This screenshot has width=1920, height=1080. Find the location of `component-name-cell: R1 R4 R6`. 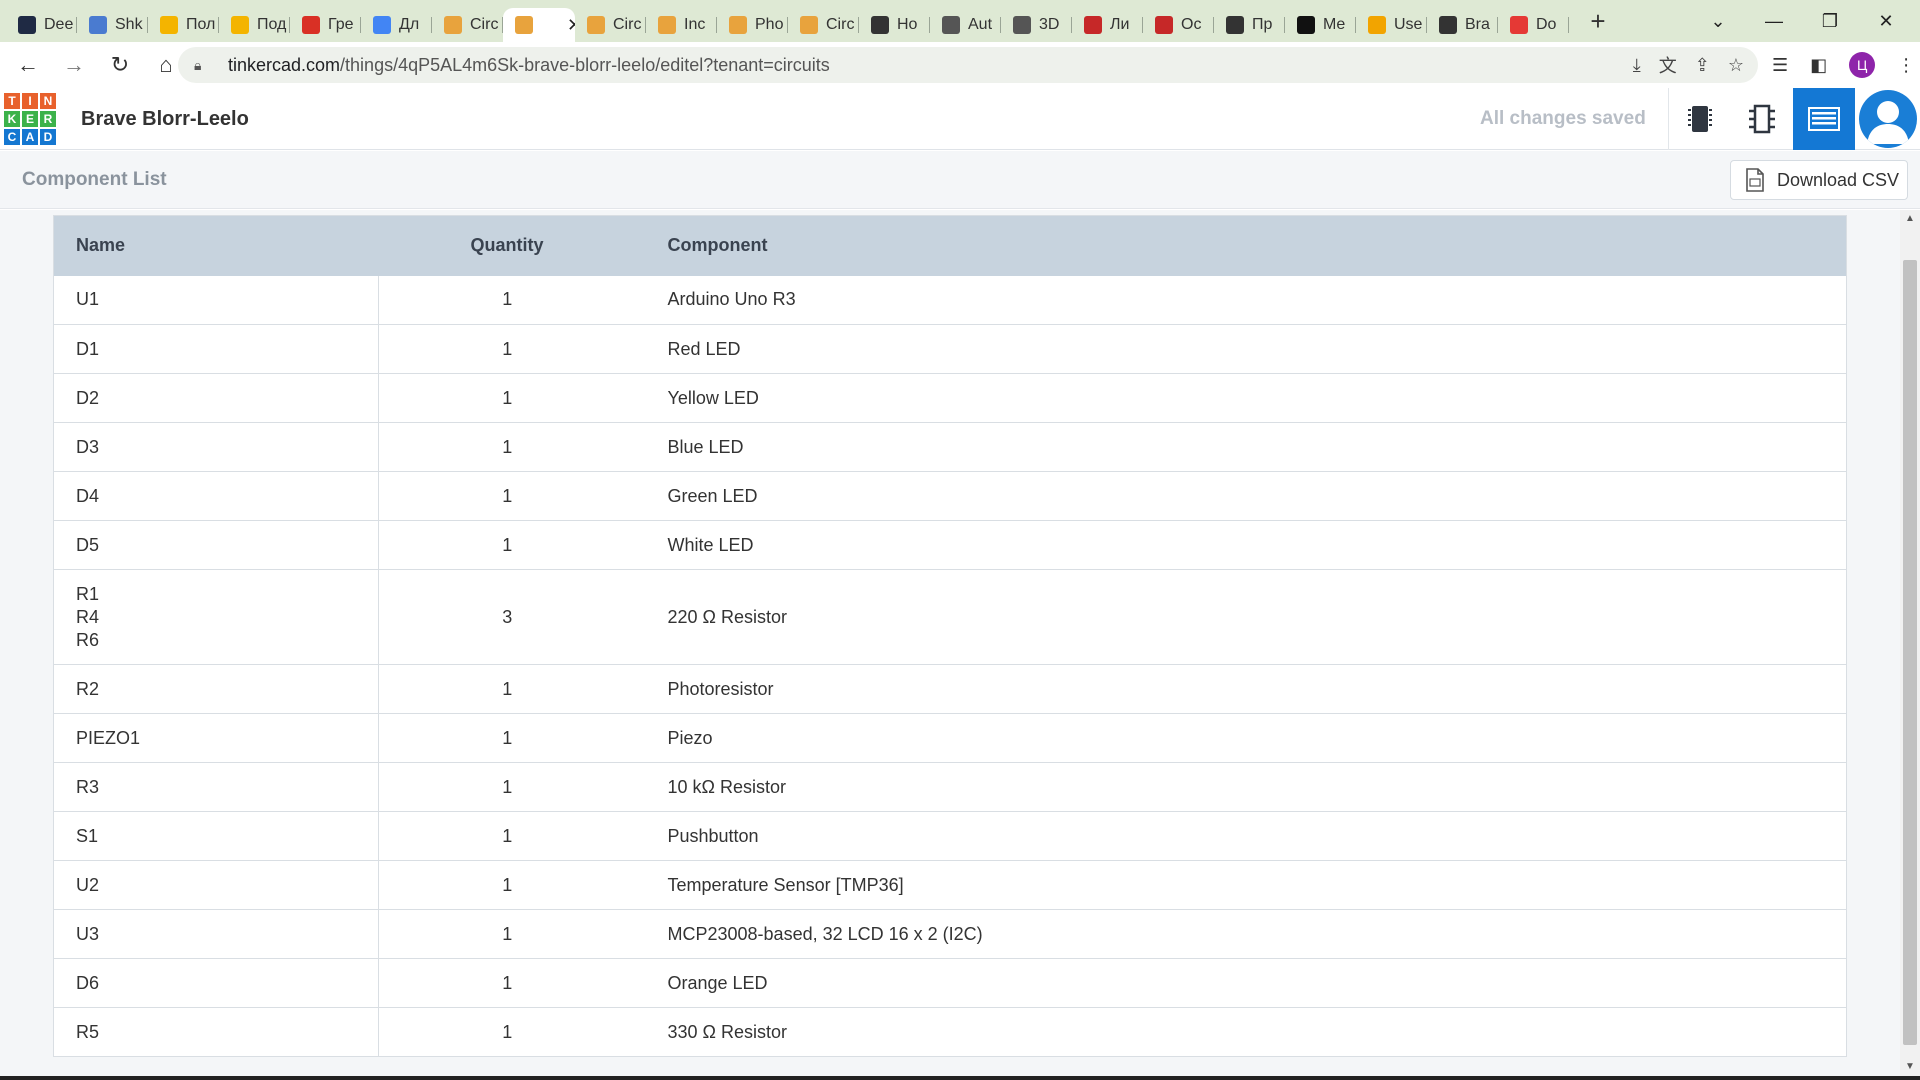

component-name-cell: R1 R4 R6 is located at coordinates (216, 617).